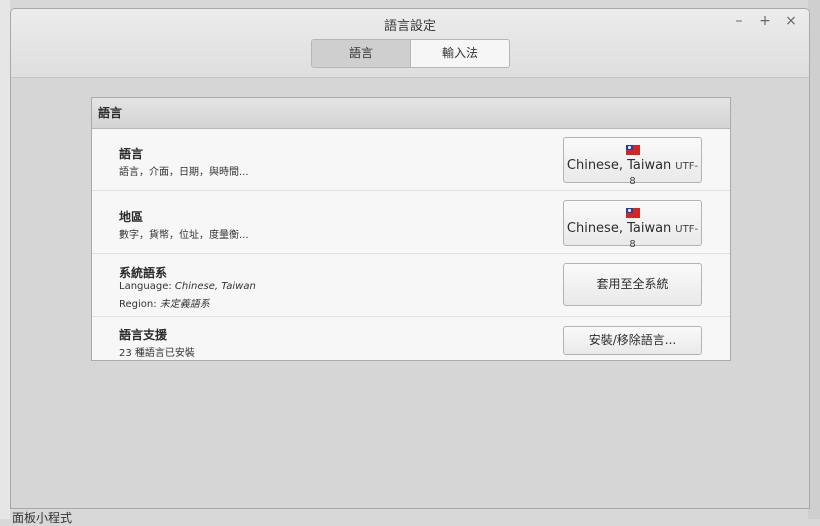 The image size is (820, 526). What do you see at coordinates (131, 154) in the screenshot?
I see `row-title: 語言` at bounding box center [131, 154].